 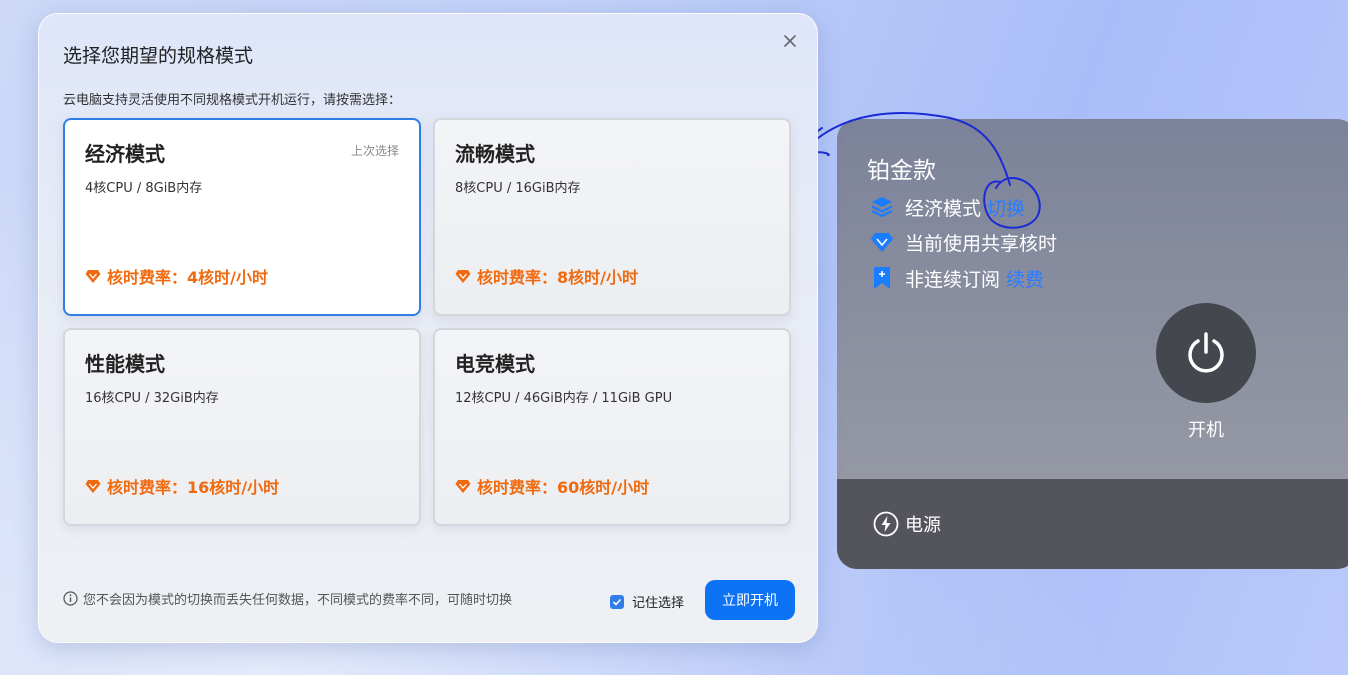 What do you see at coordinates (125, 364) in the screenshot?
I see `card-title: 性能模式` at bounding box center [125, 364].